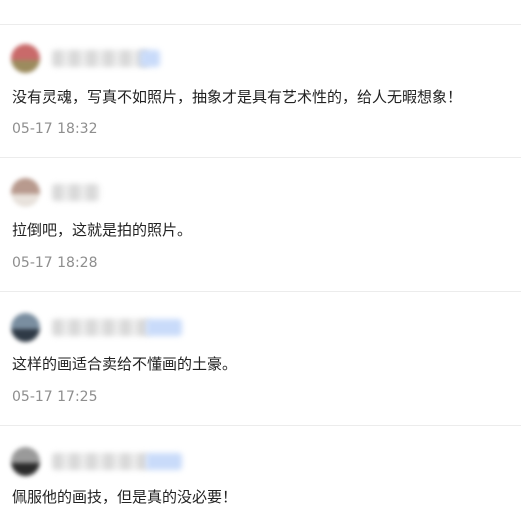 The height and width of the screenshot is (515, 521). What do you see at coordinates (55, 129) in the screenshot?
I see `comment-time: 05-17 18:32` at bounding box center [55, 129].